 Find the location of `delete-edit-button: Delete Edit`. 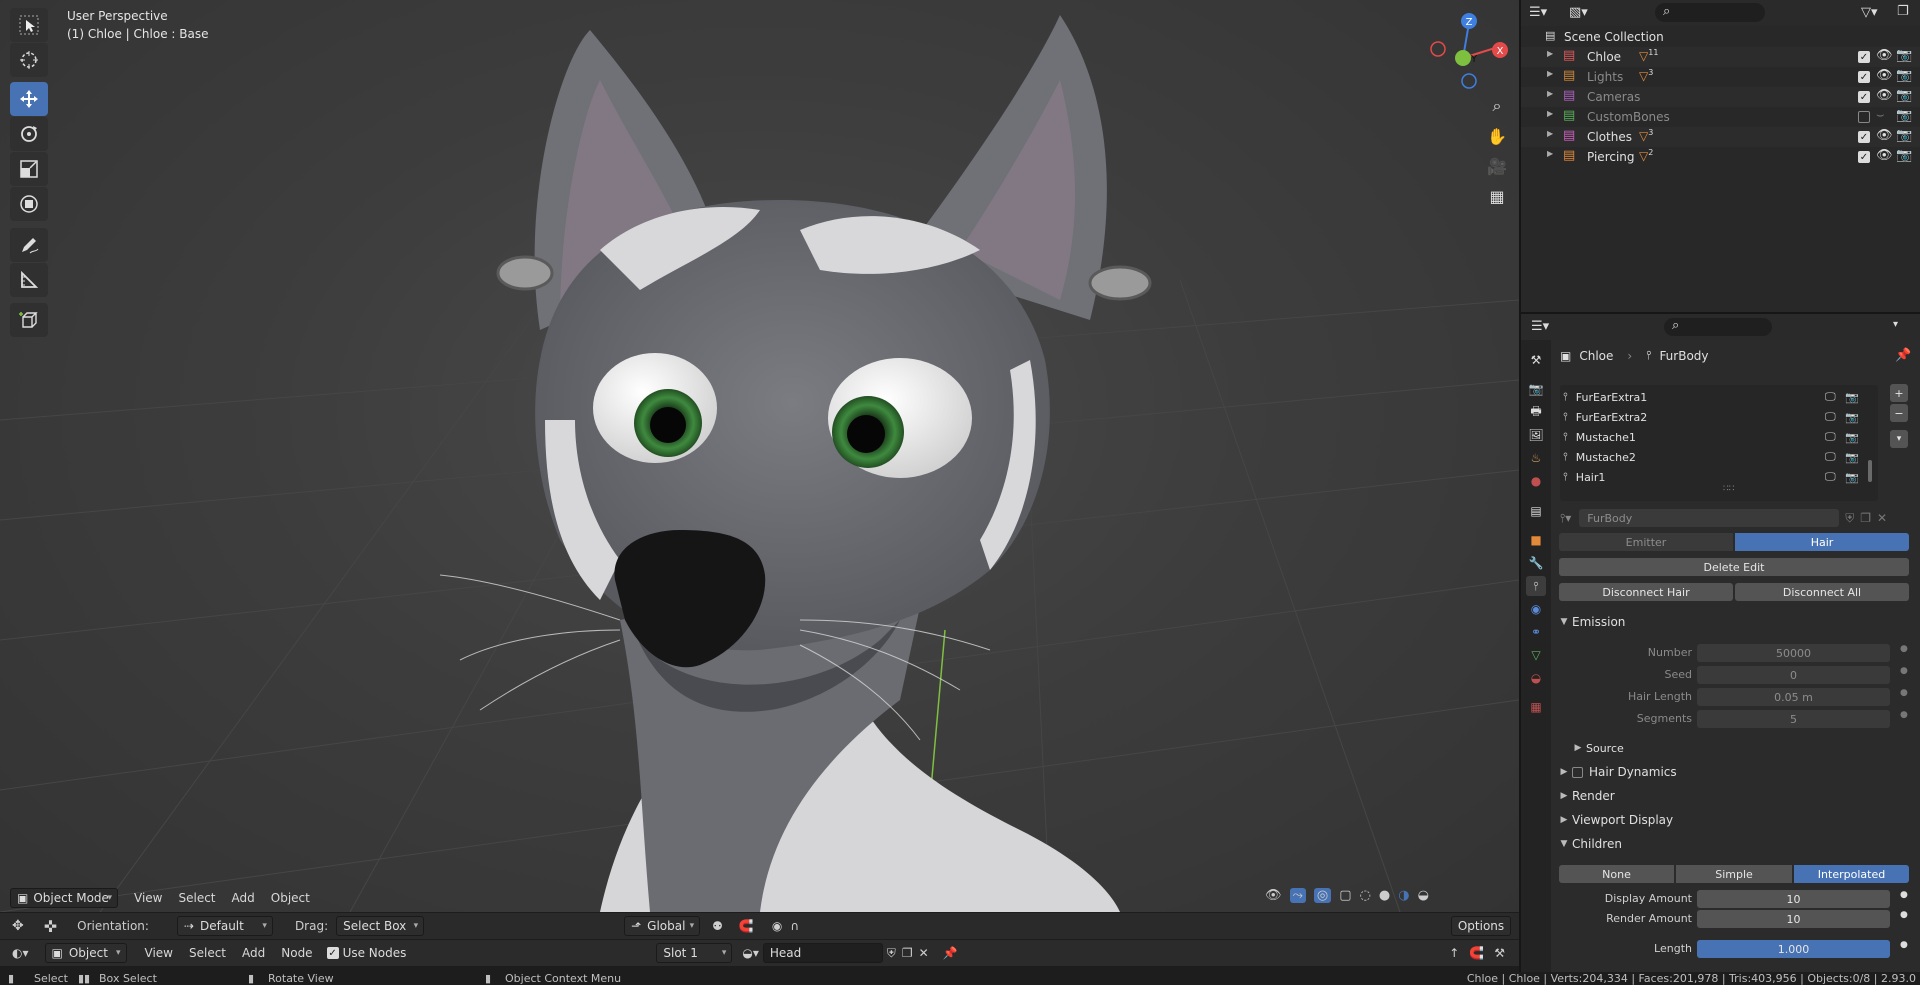

delete-edit-button: Delete Edit is located at coordinates (1734, 567).